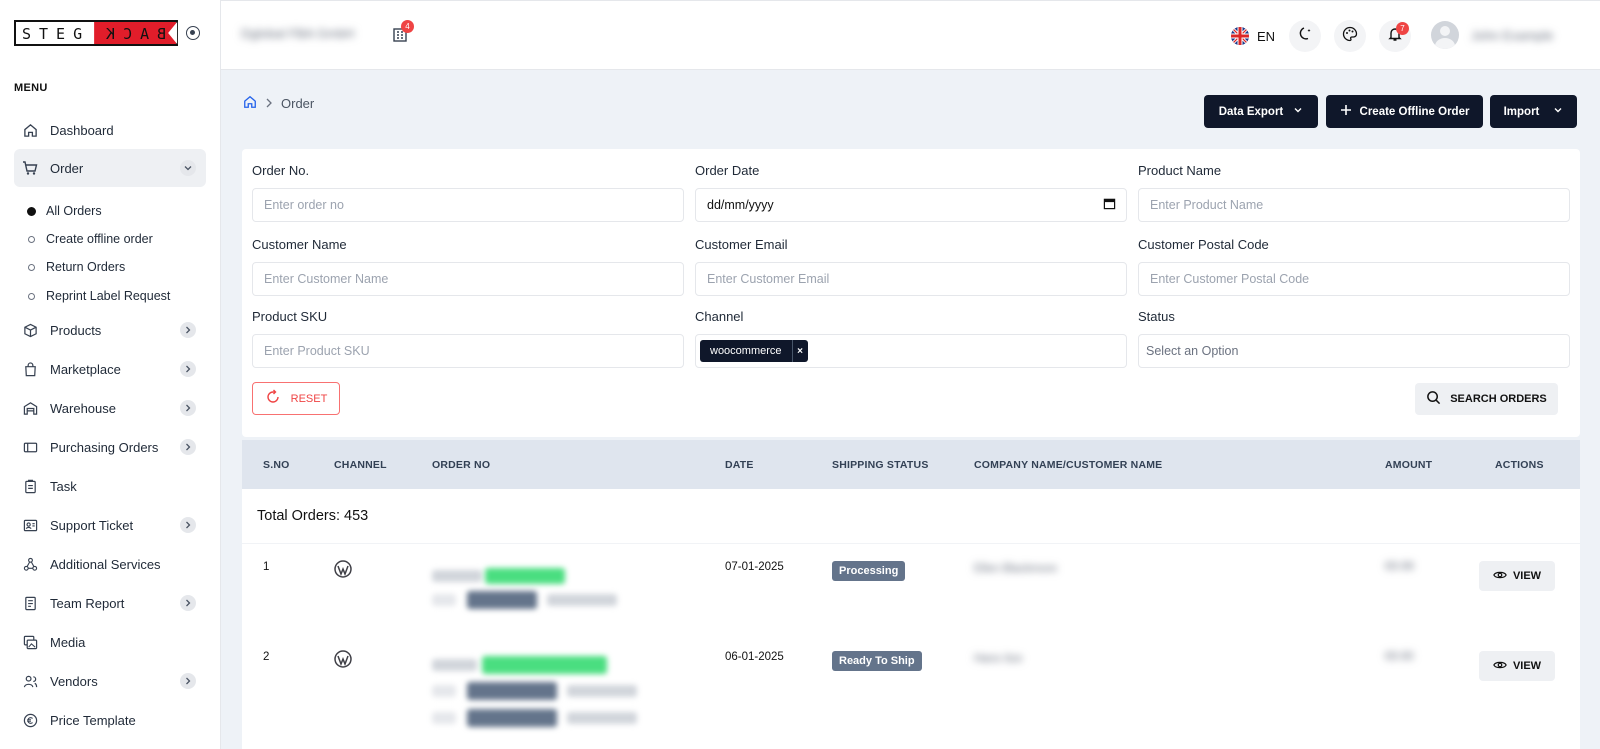 The image size is (1600, 749). Describe the element at coordinates (1512, 35) in the screenshot. I see `user-name: John Example` at that location.